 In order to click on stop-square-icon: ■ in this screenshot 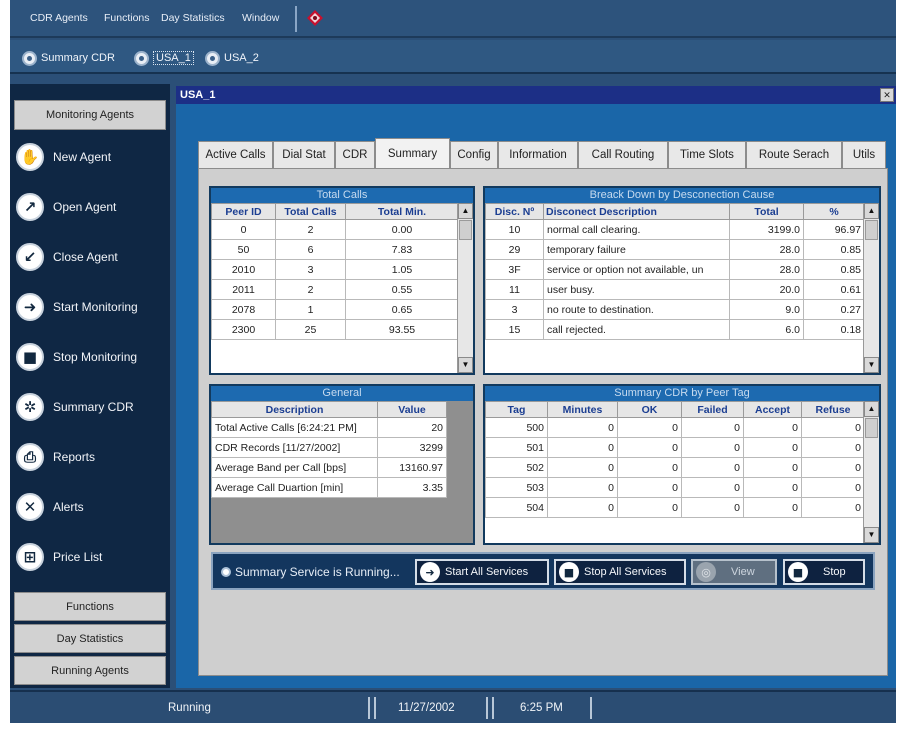, I will do `click(30, 357)`.